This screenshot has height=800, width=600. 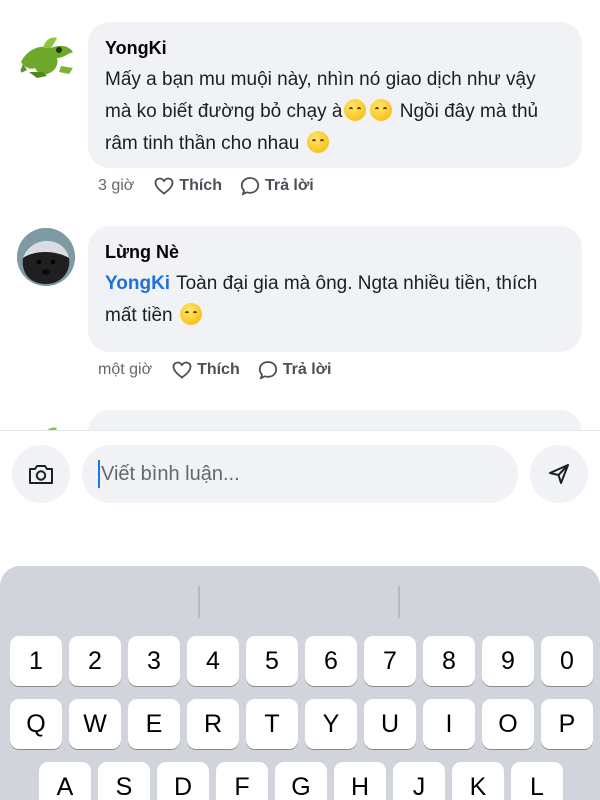 I want to click on rofl-emoji-icon, so click(x=317, y=142).